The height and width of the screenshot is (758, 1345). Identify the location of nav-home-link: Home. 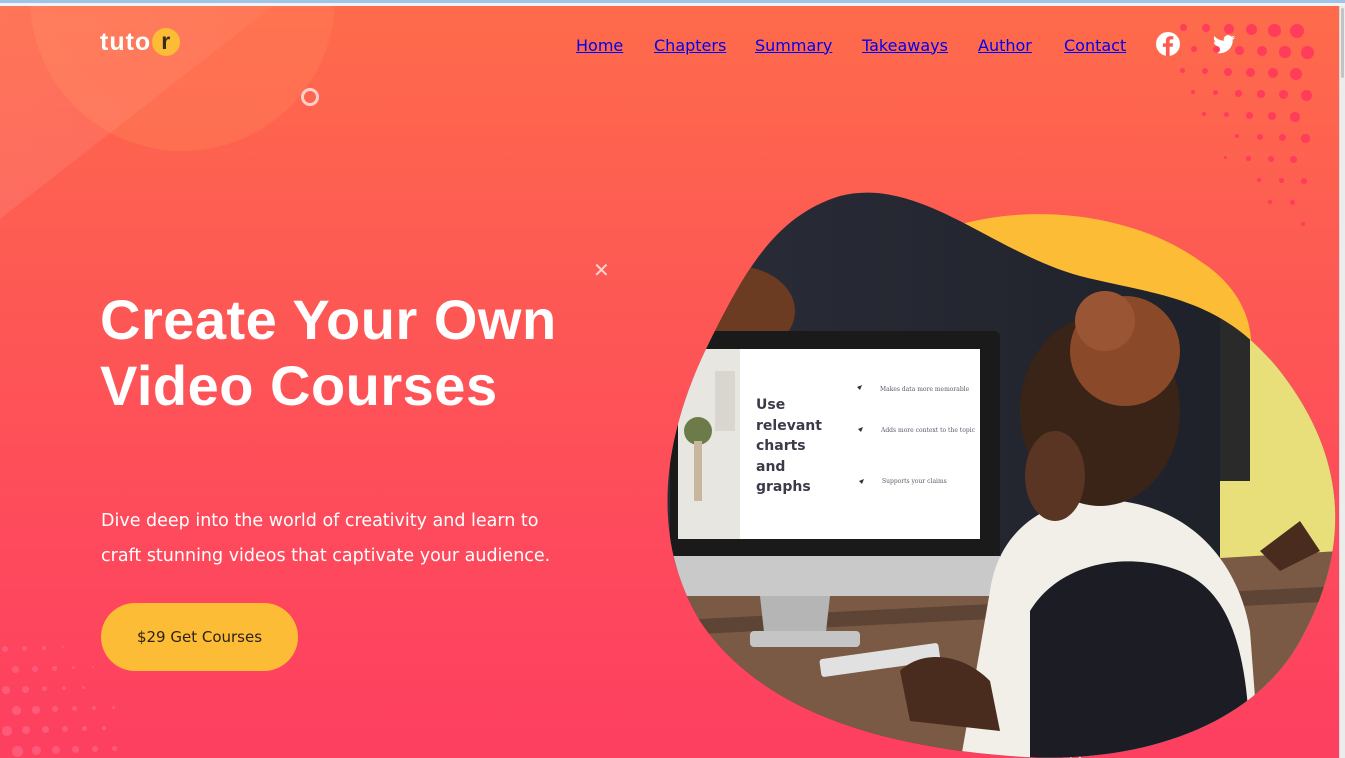
(599, 45).